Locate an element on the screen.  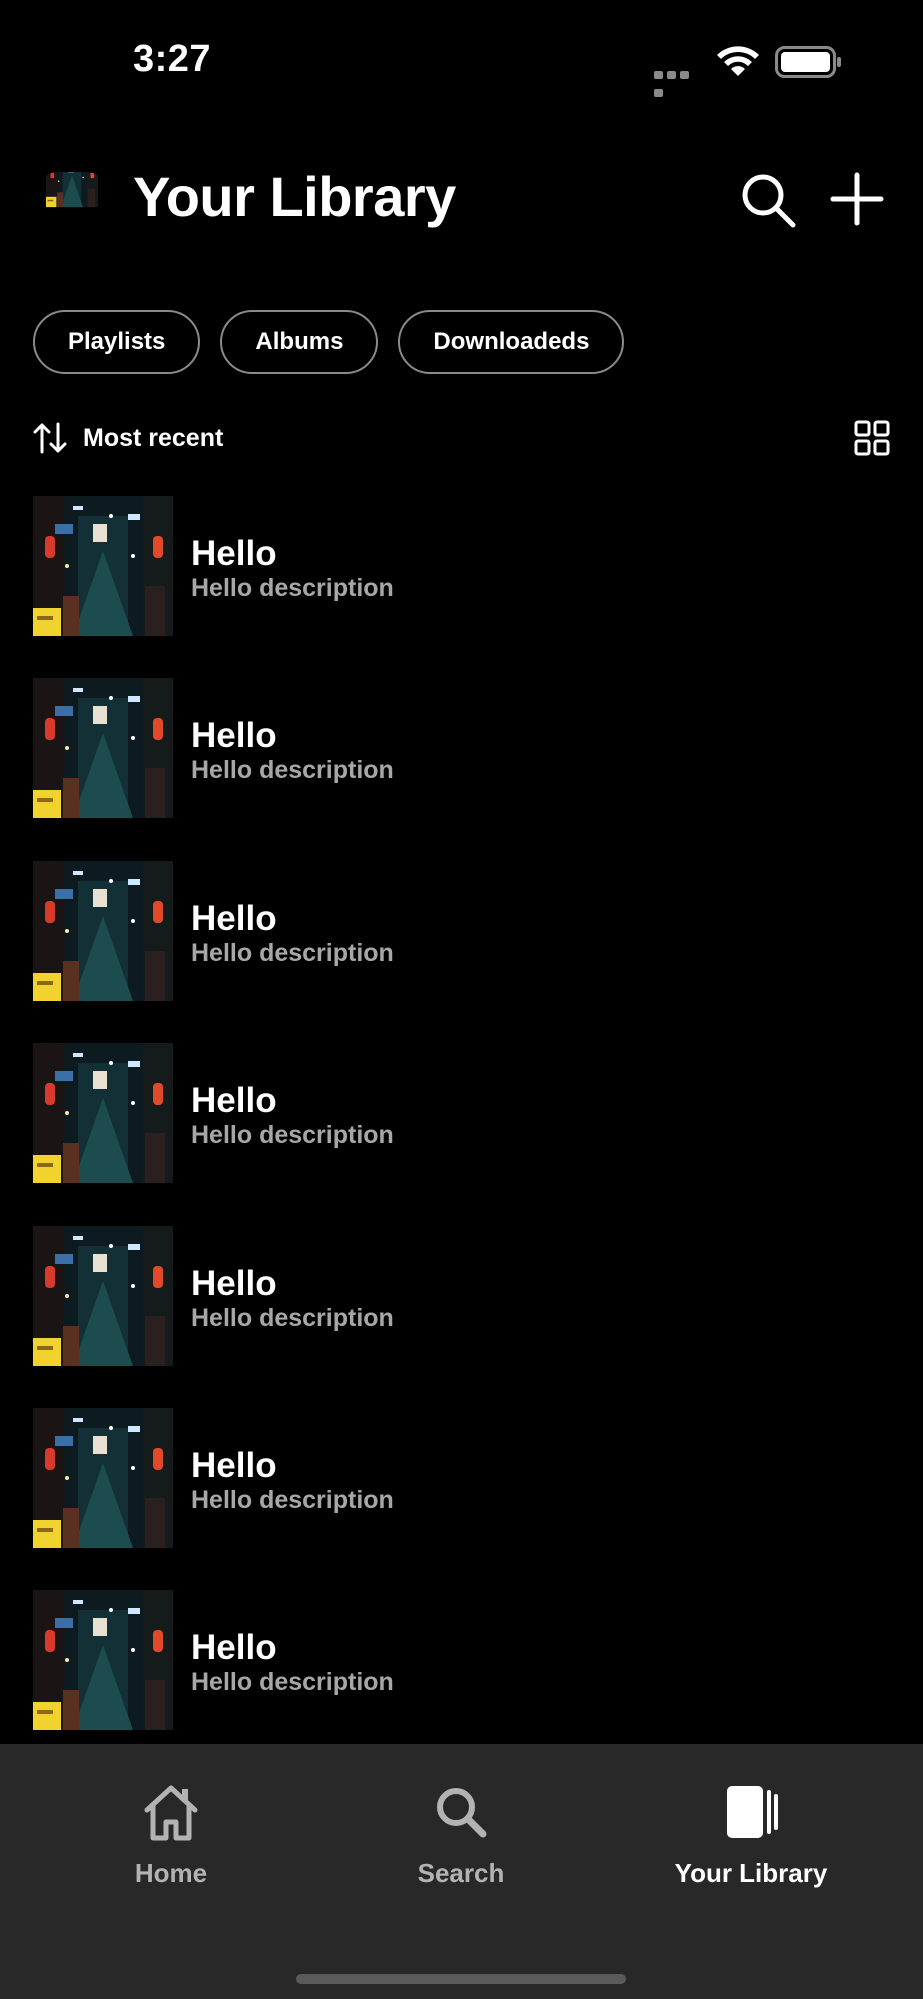
library-header: Your Library is located at coordinates (461, 200).